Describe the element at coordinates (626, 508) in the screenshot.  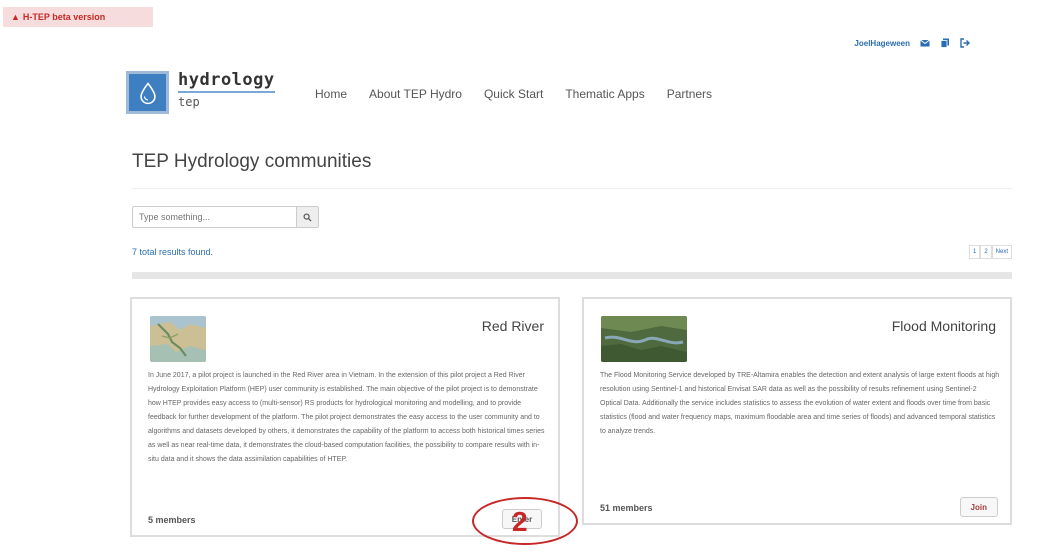
I see `members-count: 51 members` at that location.